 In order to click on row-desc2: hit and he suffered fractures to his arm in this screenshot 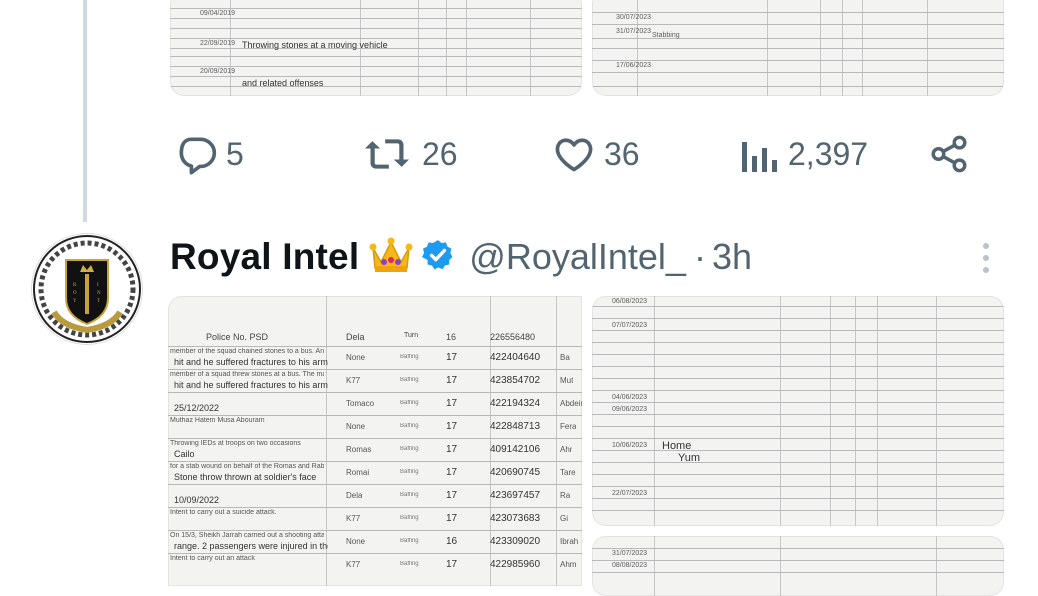, I will do `click(251, 362)`.